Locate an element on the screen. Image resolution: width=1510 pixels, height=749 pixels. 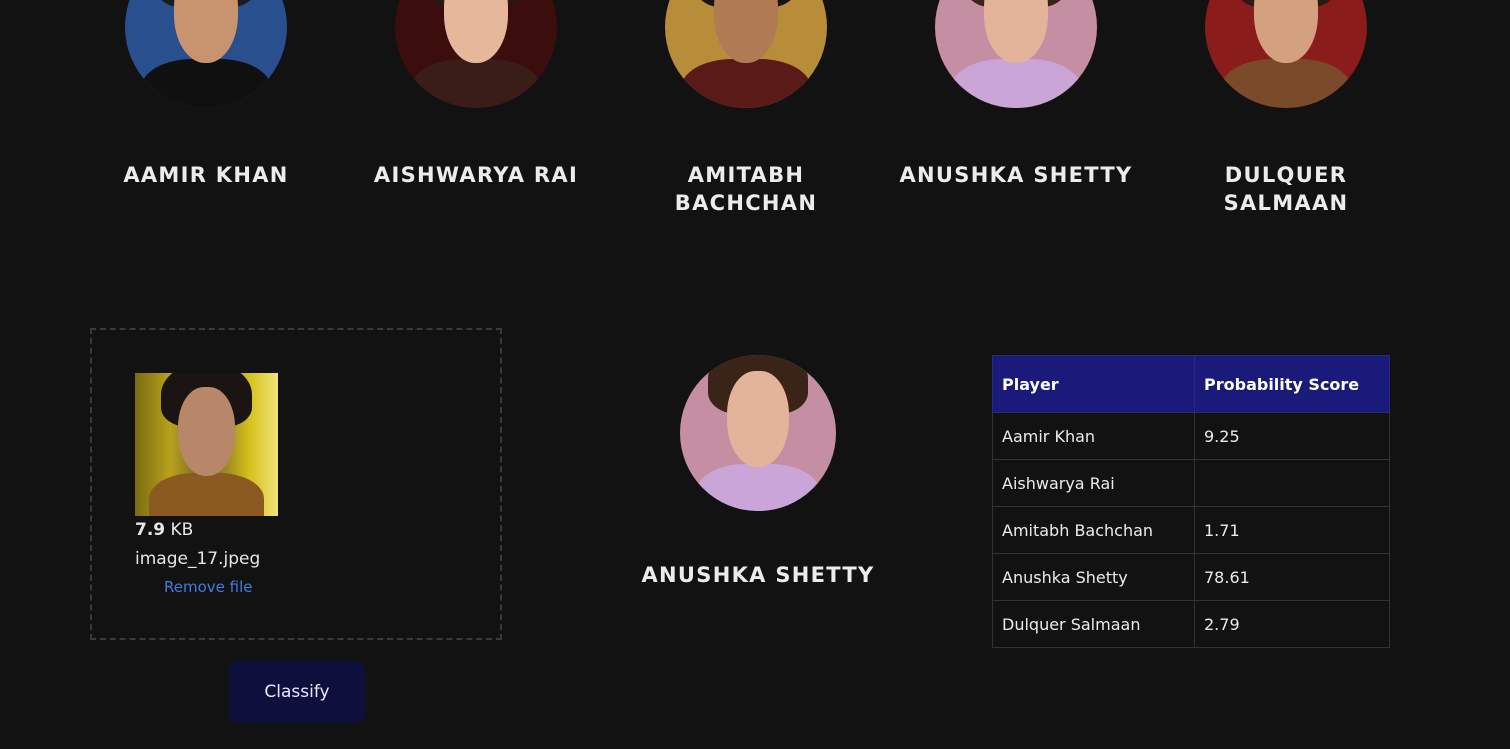
column-header-score: Probability Score is located at coordinates (1292, 384).